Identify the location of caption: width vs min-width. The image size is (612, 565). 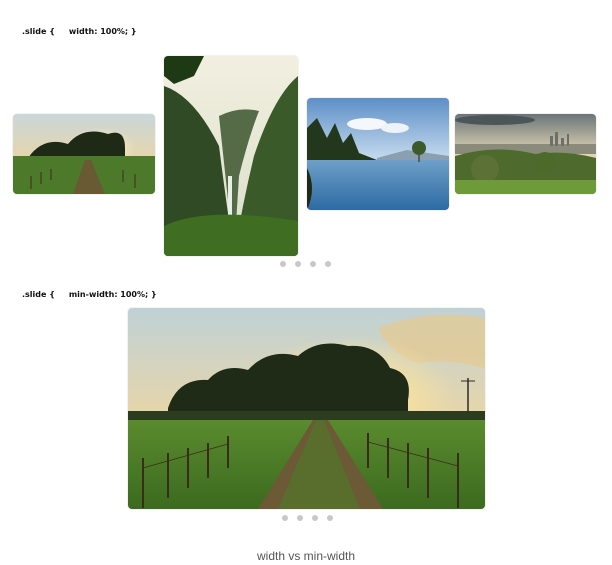
(306, 556).